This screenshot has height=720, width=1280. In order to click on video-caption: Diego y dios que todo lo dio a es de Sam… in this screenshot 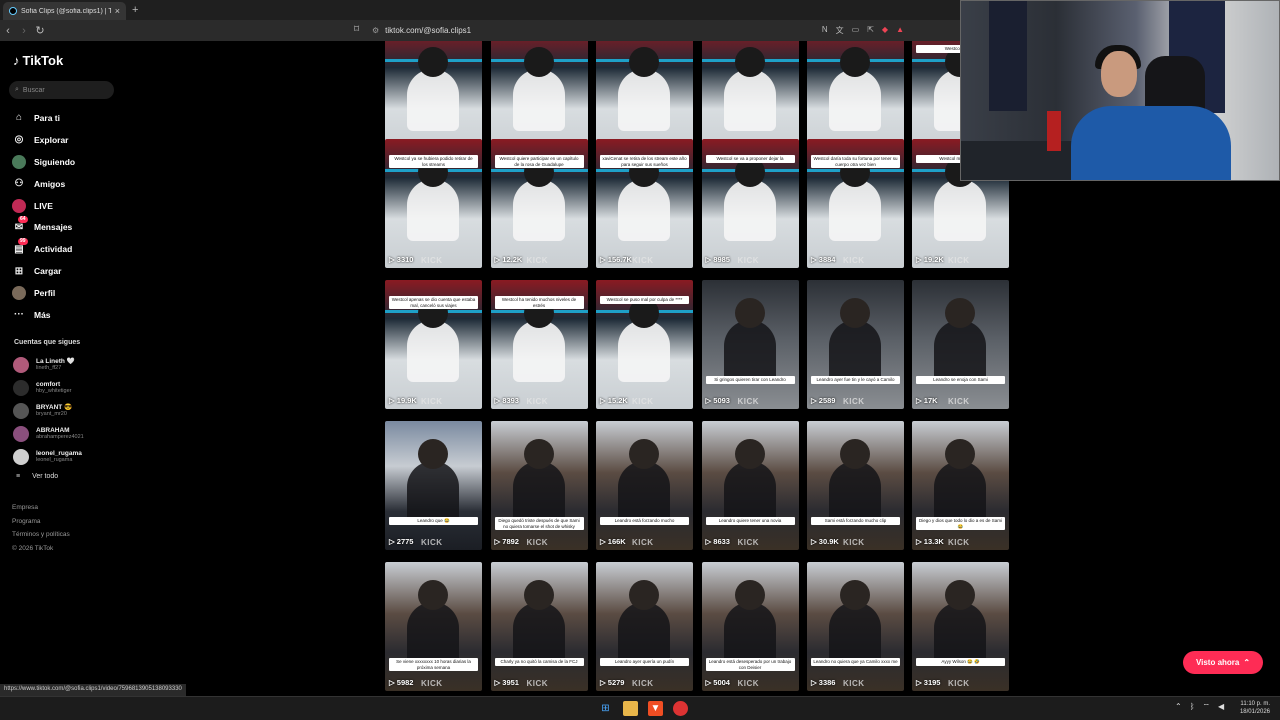, I will do `click(960, 523)`.